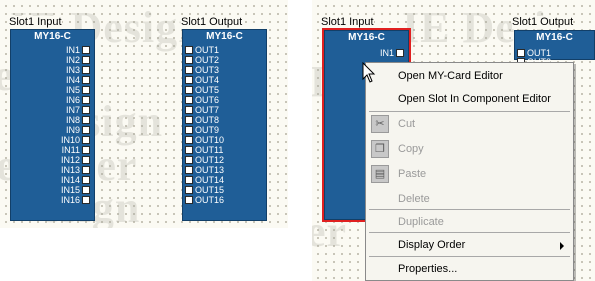 The image size is (595, 281). What do you see at coordinates (207, 130) in the screenshot?
I see `port-label-out: OUT9` at bounding box center [207, 130].